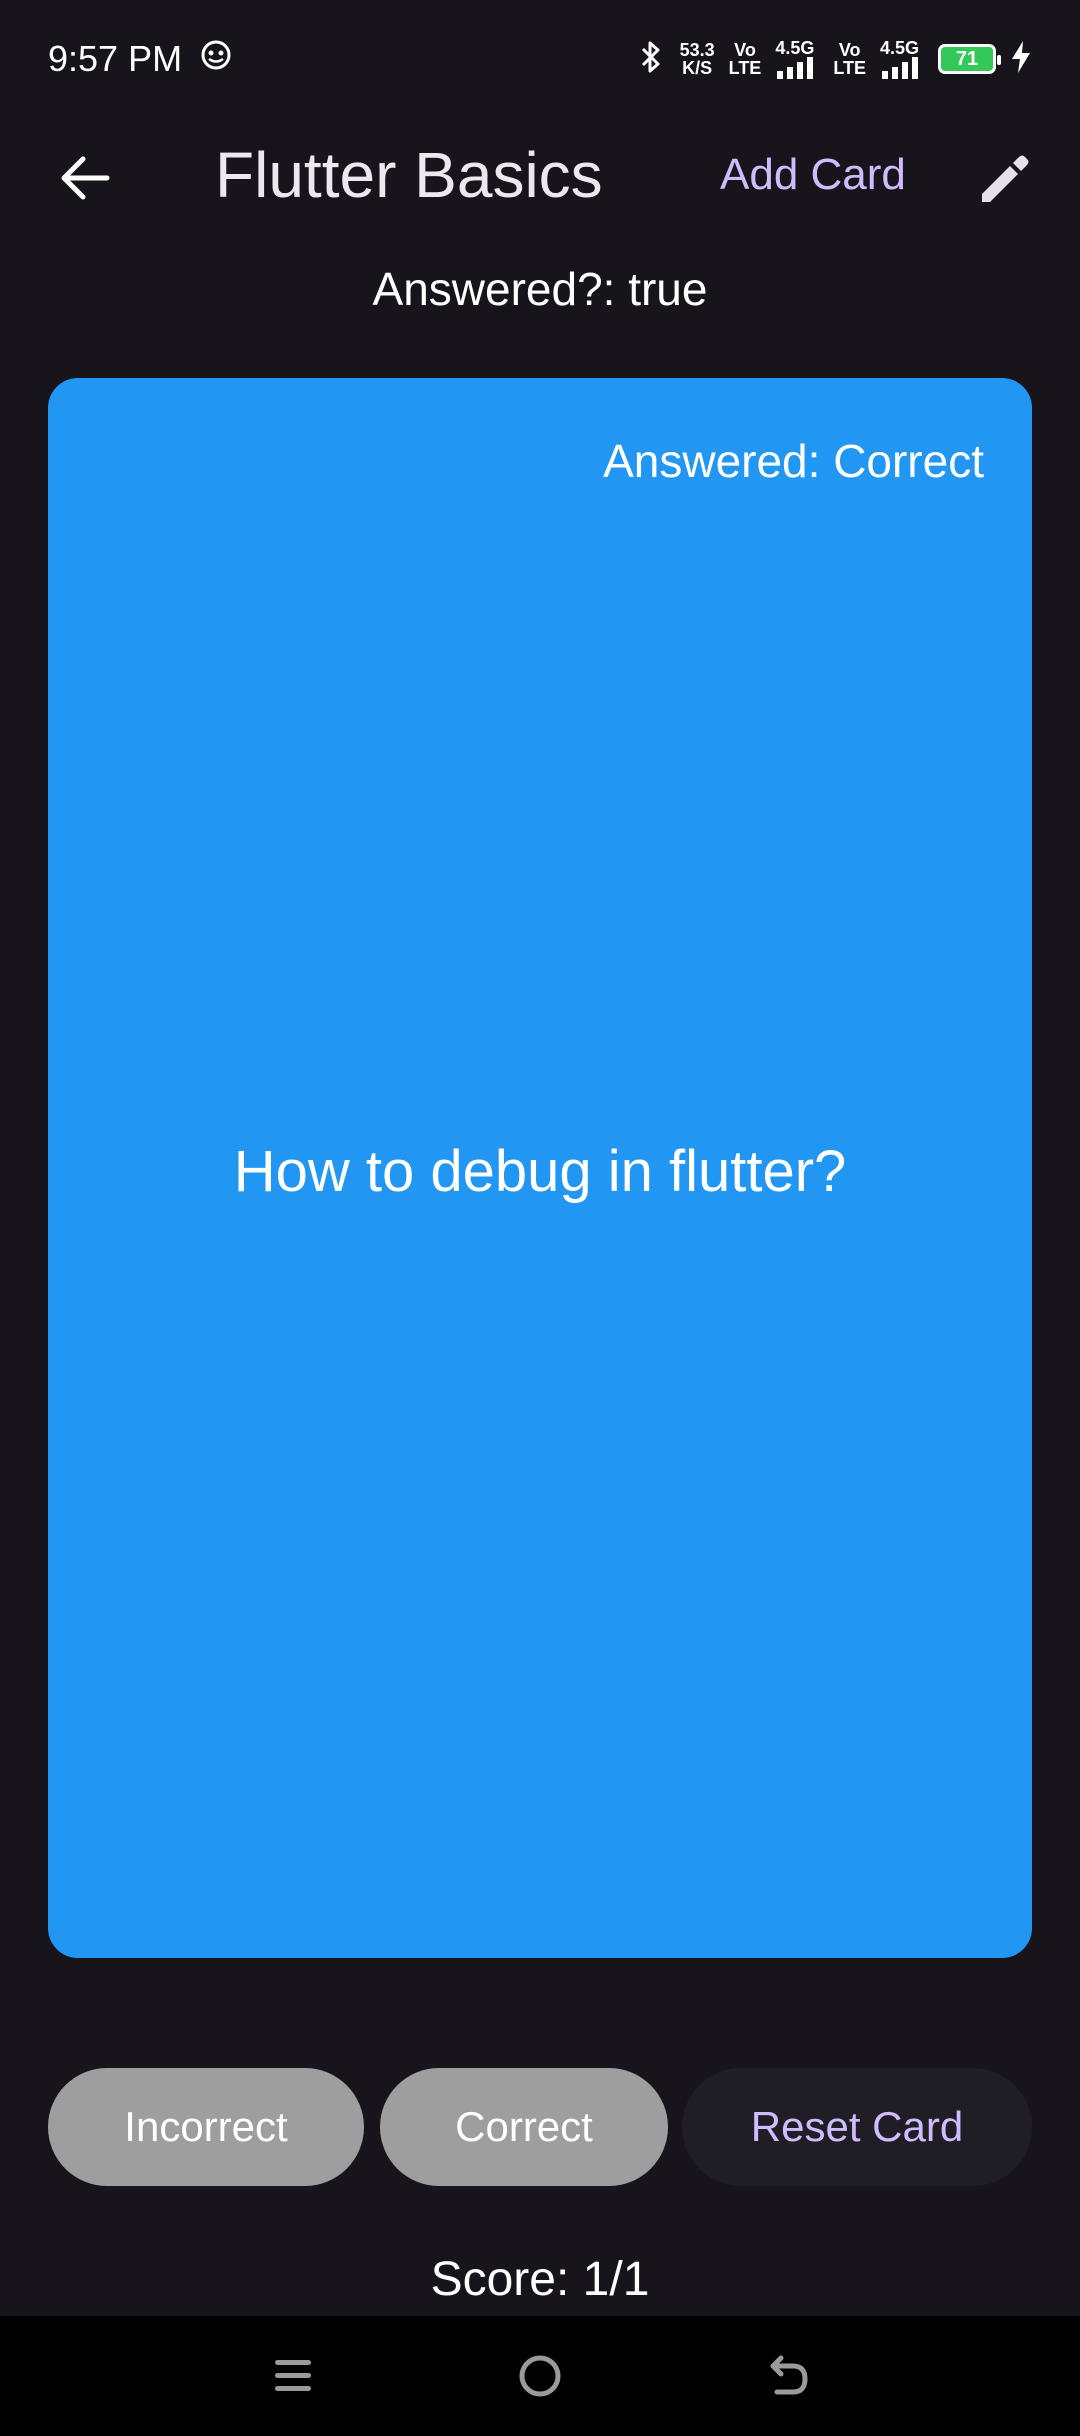 This screenshot has width=1080, height=2436. I want to click on signal-group-2: 4.5G, so click(902, 59).